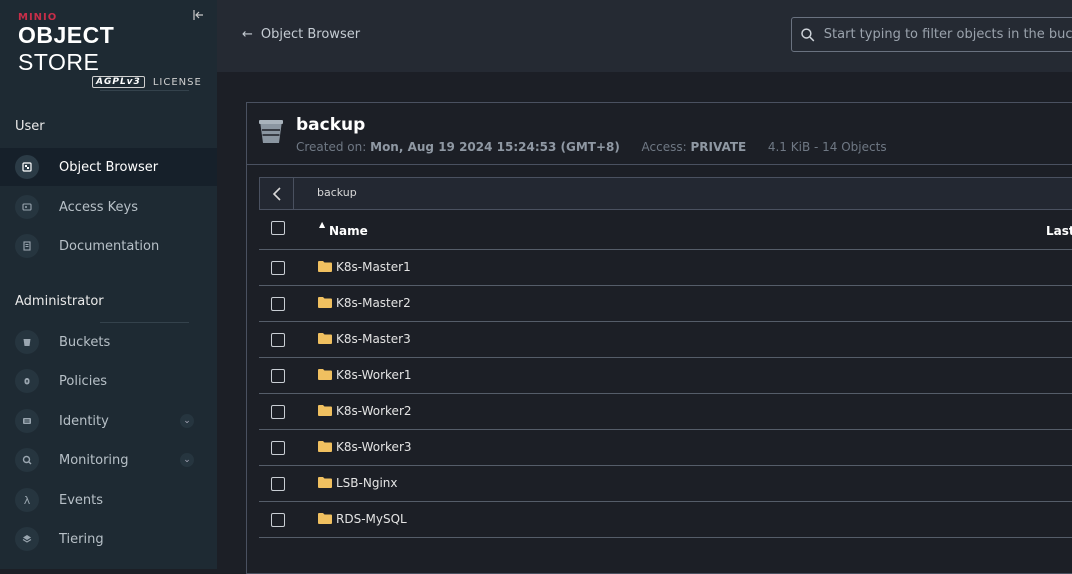 The height and width of the screenshot is (574, 1072). What do you see at coordinates (59, 301) in the screenshot?
I see `section-administrator: Administrator` at bounding box center [59, 301].